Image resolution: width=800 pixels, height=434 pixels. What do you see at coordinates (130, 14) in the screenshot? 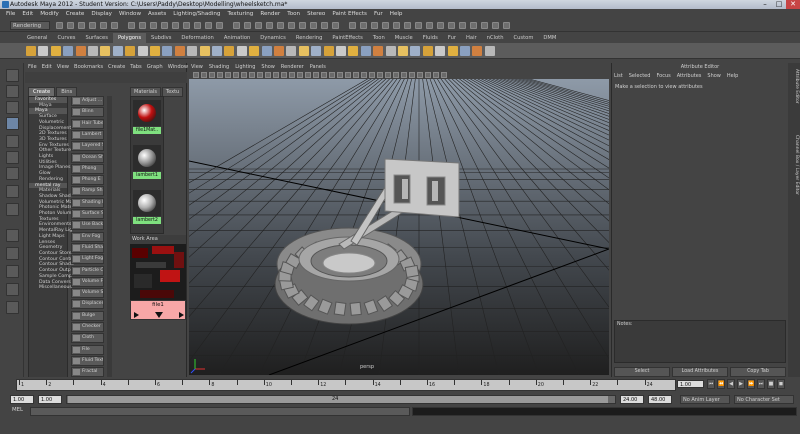
I see `menu-window: Window` at bounding box center [130, 14].